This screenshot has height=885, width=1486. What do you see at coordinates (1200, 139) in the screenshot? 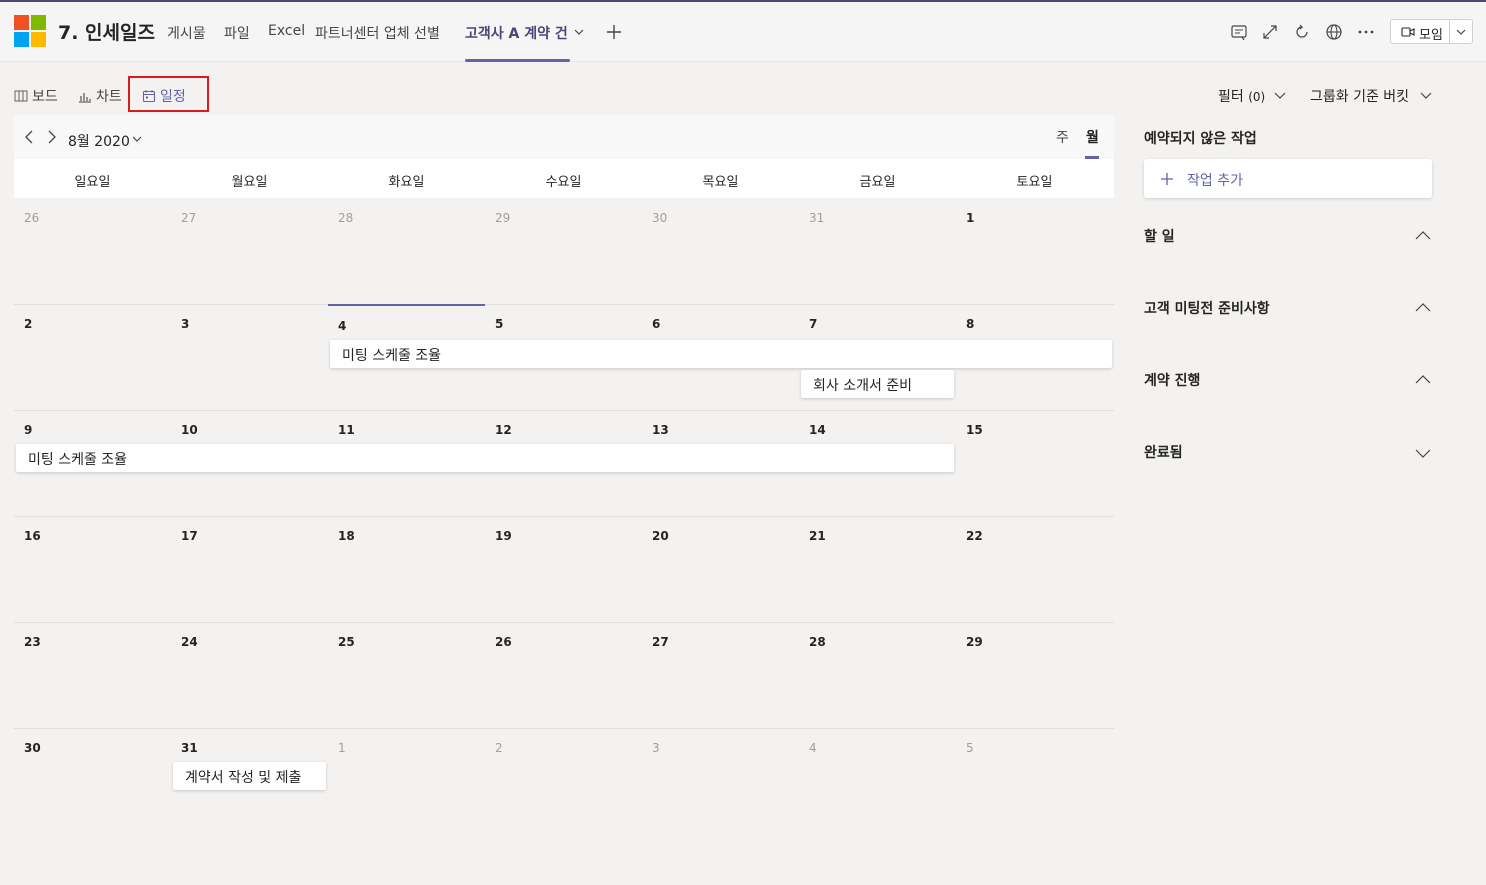
I see `unscheduled-tasks-title: 예약되지 않은 작업` at bounding box center [1200, 139].